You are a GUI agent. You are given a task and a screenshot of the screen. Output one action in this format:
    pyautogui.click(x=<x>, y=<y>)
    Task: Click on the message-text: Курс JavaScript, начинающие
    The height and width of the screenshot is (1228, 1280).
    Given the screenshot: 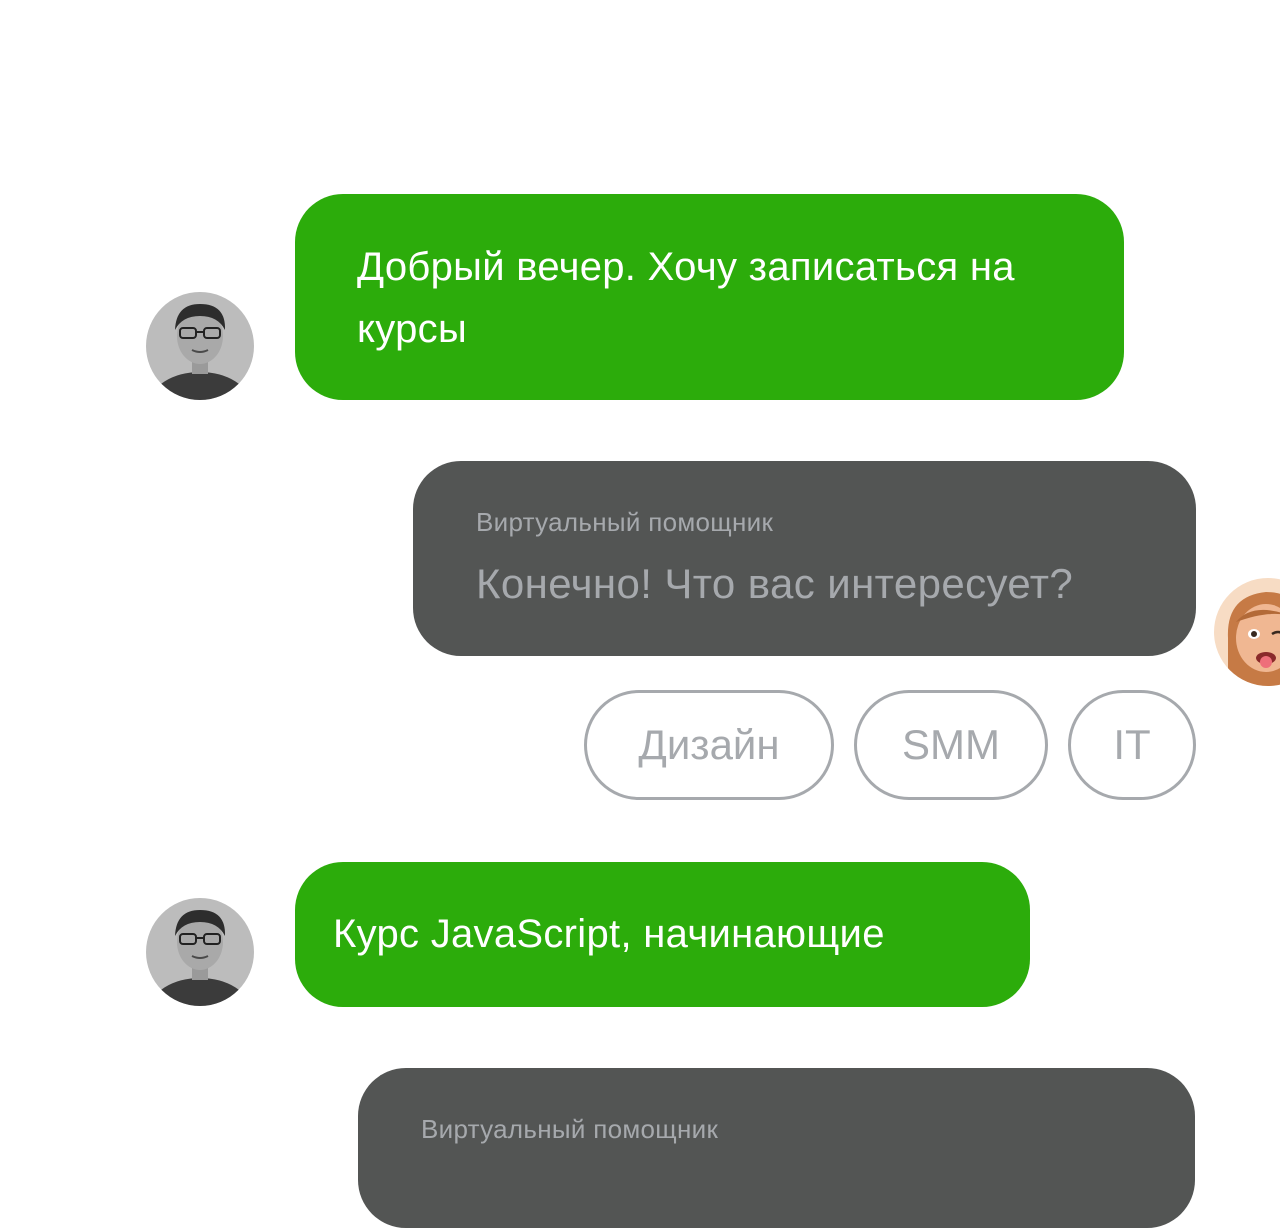 What is the action you would take?
    pyautogui.click(x=609, y=934)
    